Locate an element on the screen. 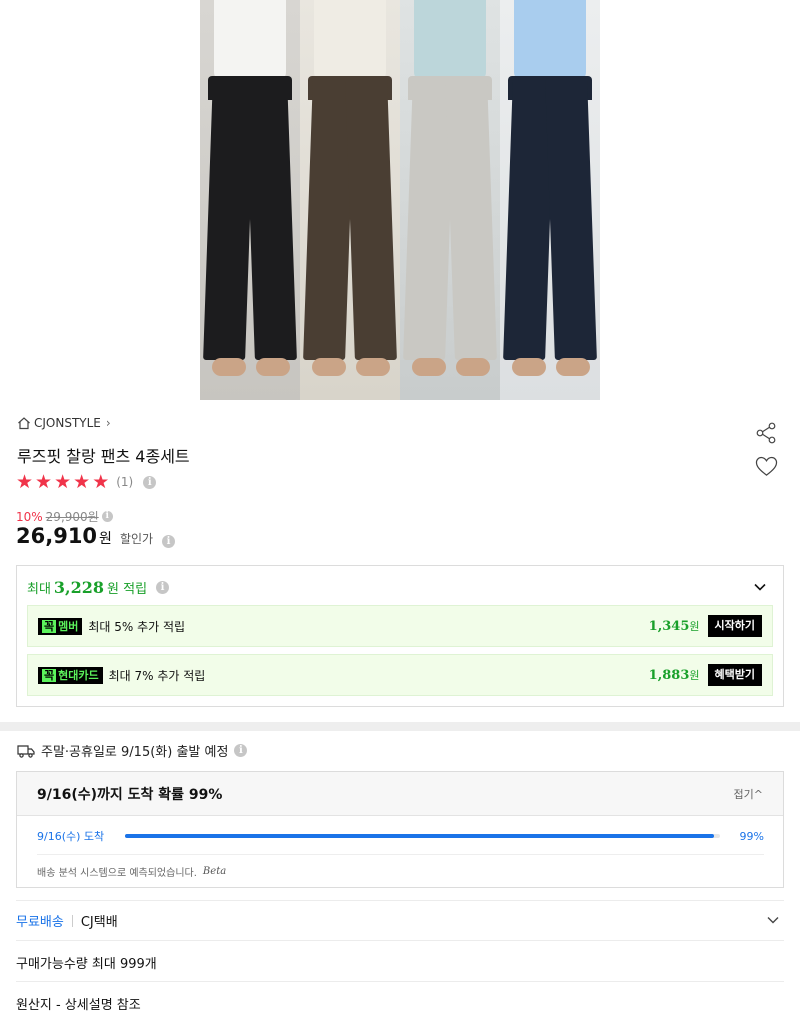 Image resolution: width=800 pixels, height=1034 pixels. arrival-title: 9/16(수)까지 도착 확률 99% is located at coordinates (130, 794).